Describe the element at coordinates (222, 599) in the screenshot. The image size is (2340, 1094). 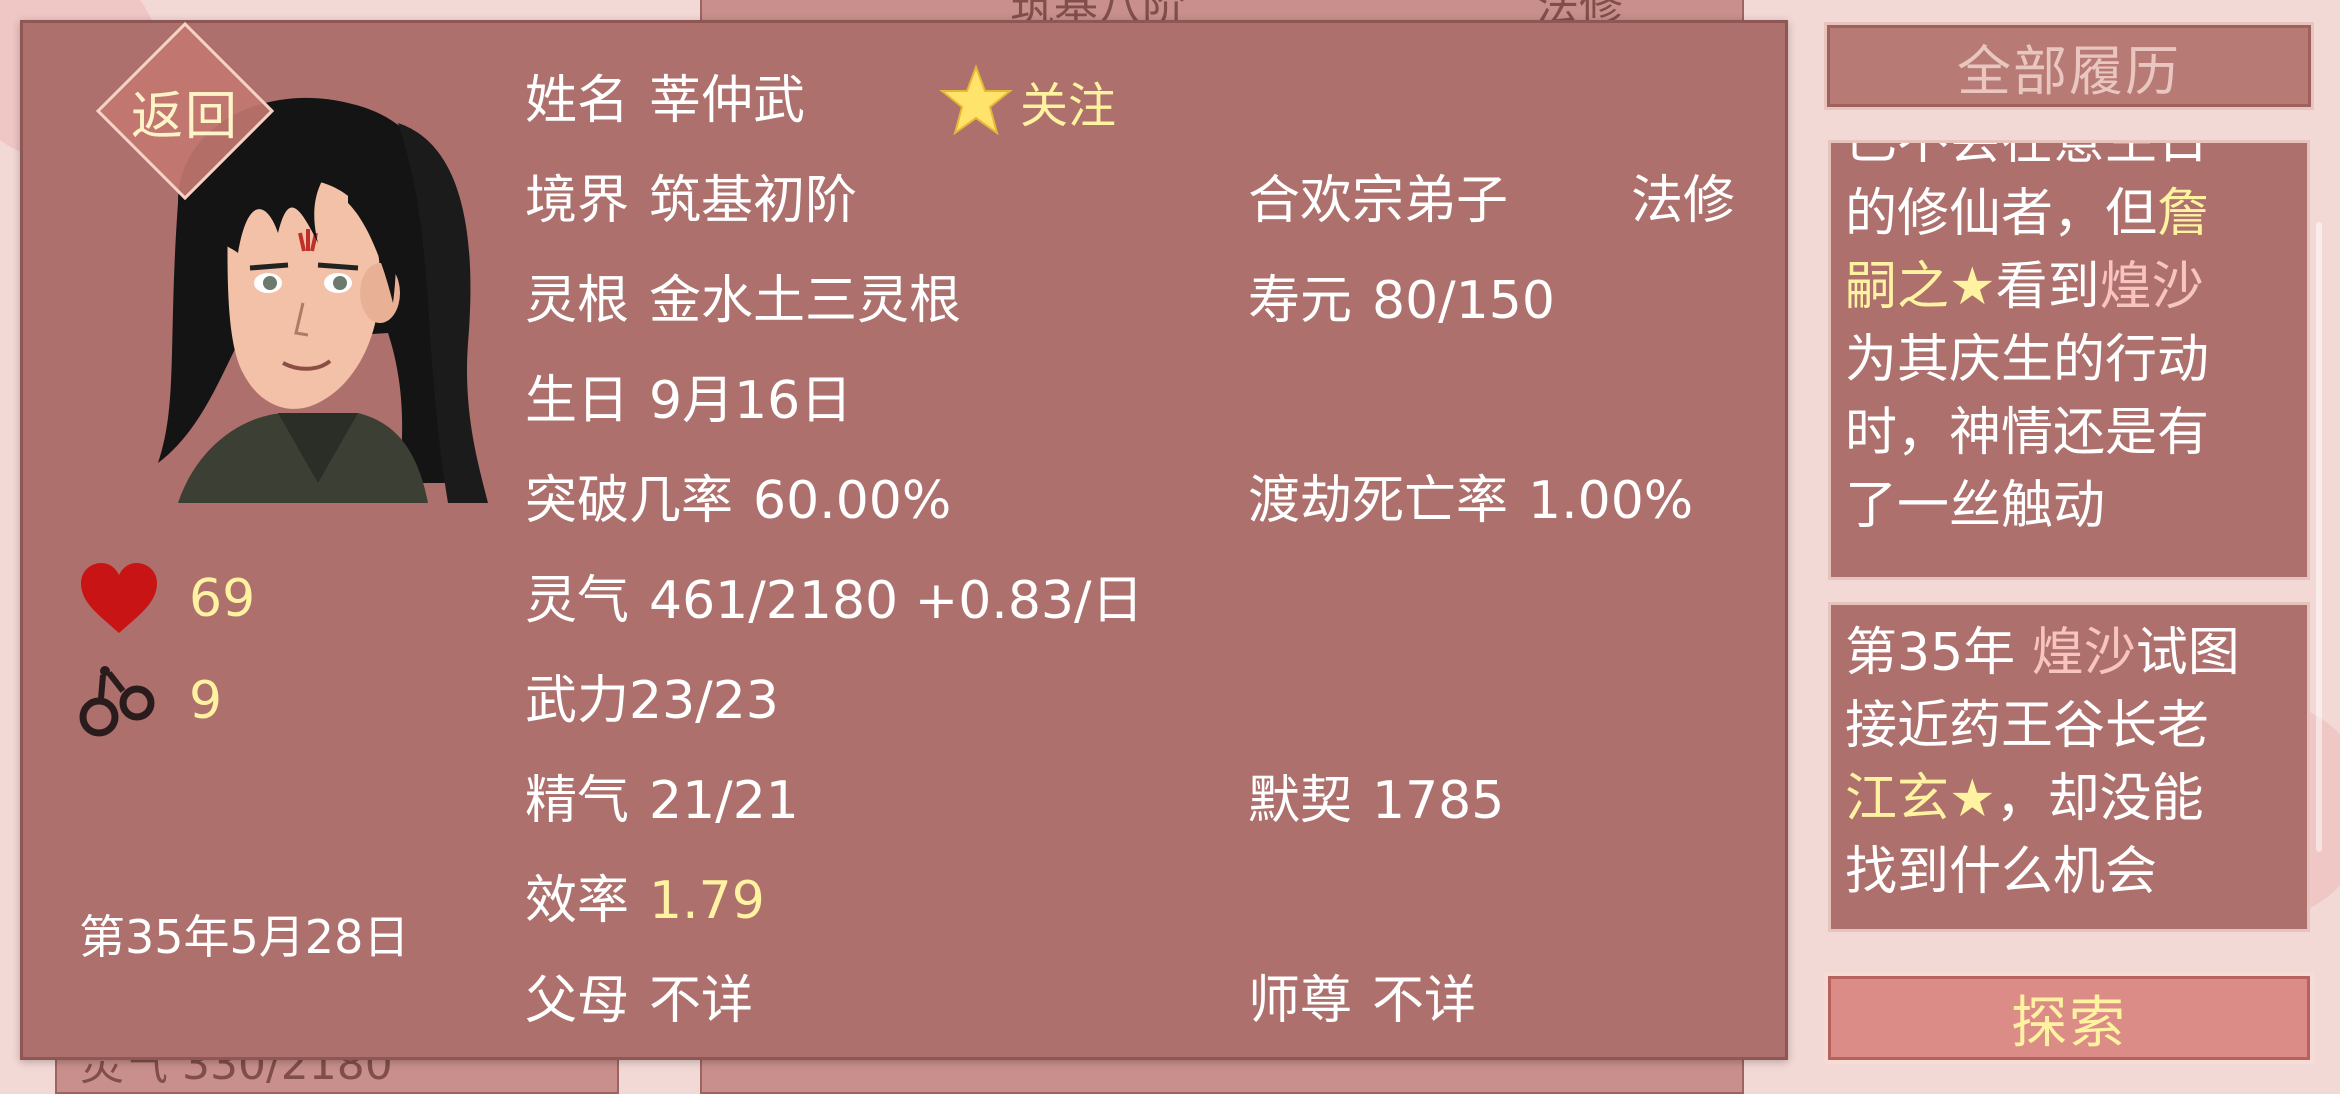
I see `affection-value: 69` at that location.